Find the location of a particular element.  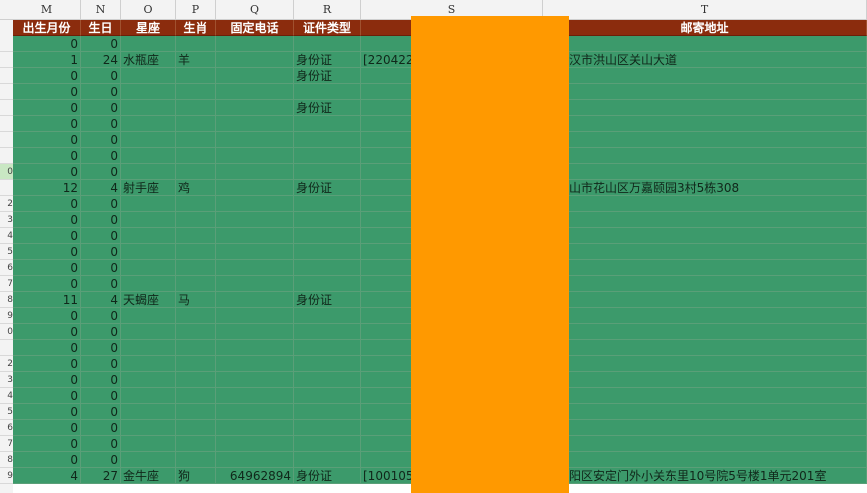

column-header-m: M is located at coordinates (47, 9).